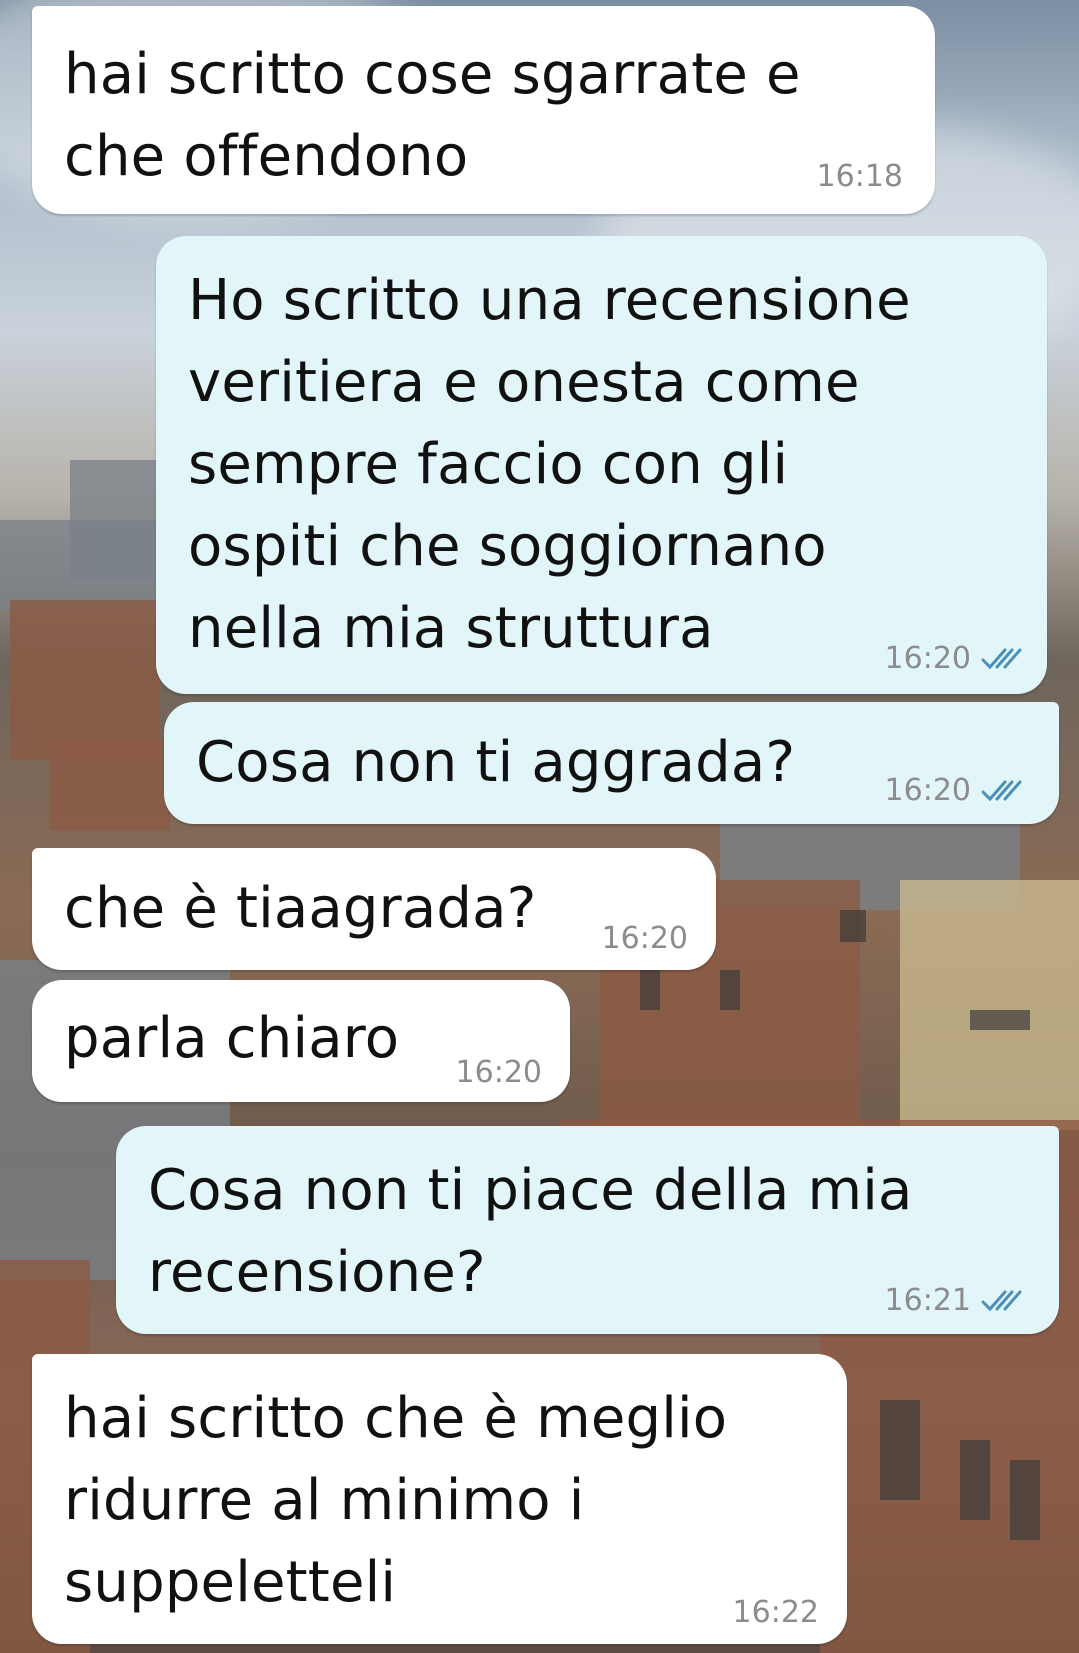  Describe the element at coordinates (300, 908) in the screenshot. I see `message-text: che è tiaagrada?` at that location.